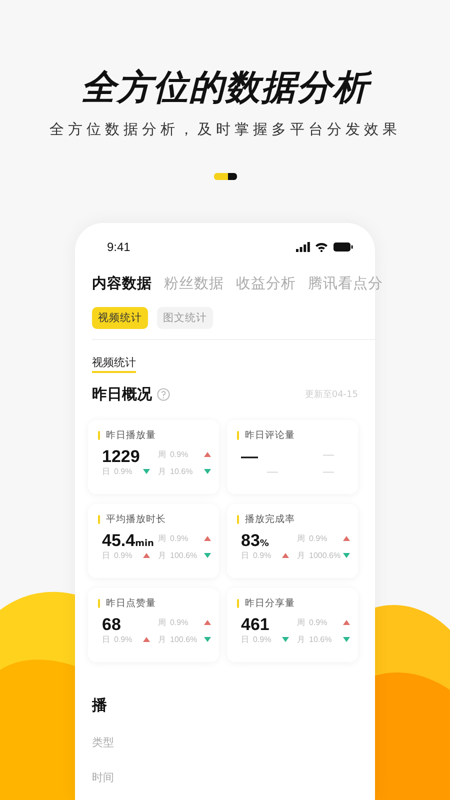 The width and height of the screenshot is (450, 800). Describe the element at coordinates (119, 541) in the screenshot. I see `metric-value: 45.4` at that location.